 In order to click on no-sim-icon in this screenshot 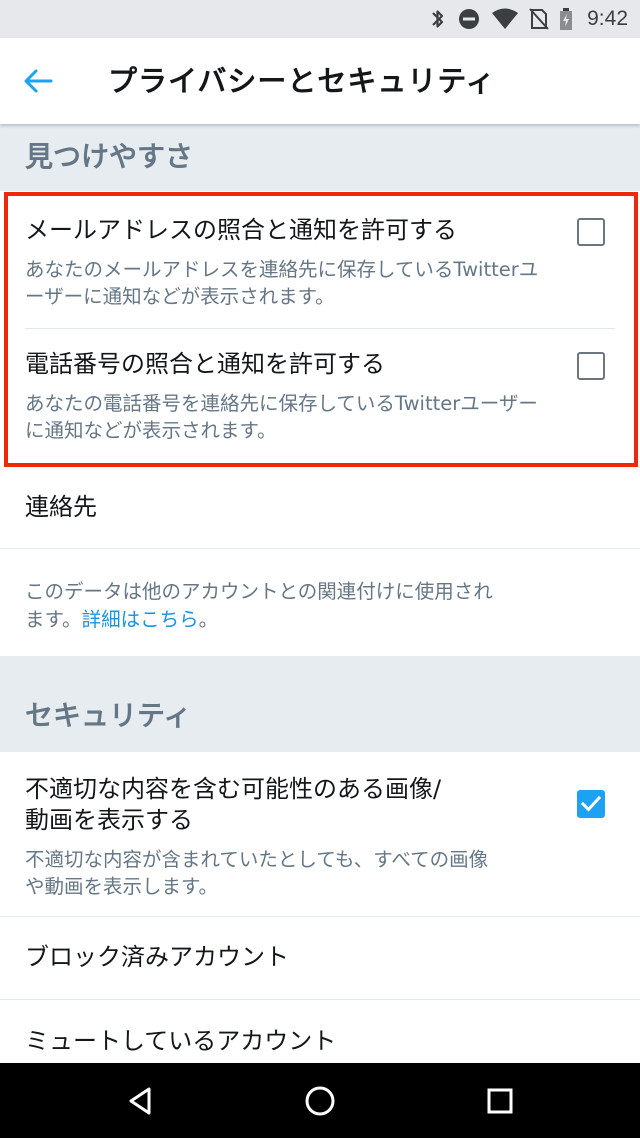, I will do `click(539, 19)`.